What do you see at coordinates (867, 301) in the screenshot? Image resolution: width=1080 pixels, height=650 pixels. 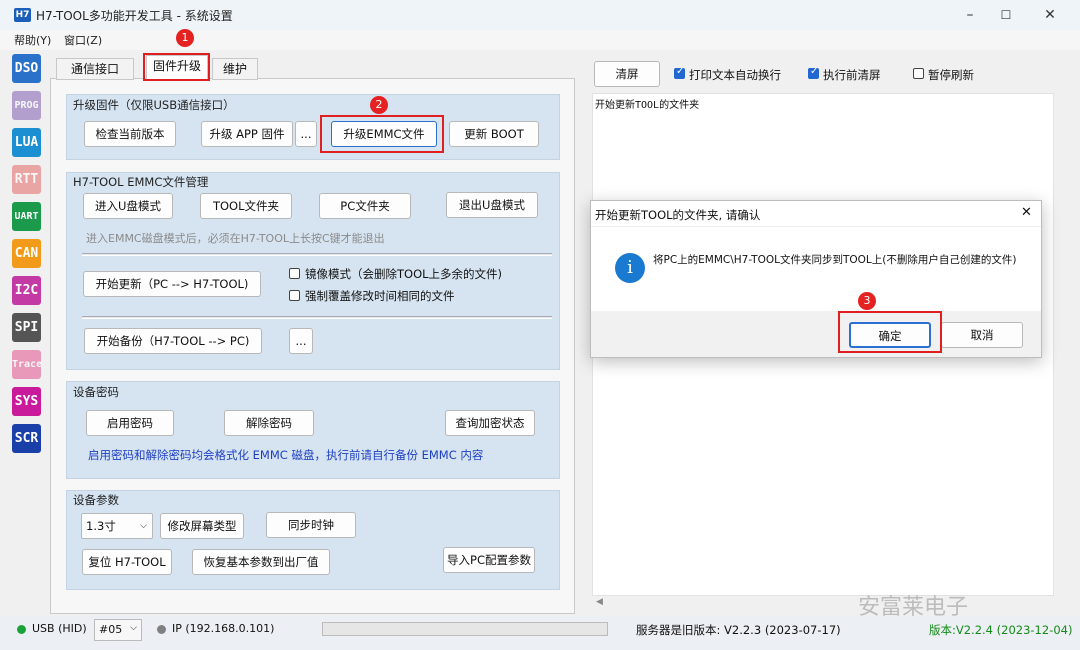 I see `step-badge: 3` at bounding box center [867, 301].